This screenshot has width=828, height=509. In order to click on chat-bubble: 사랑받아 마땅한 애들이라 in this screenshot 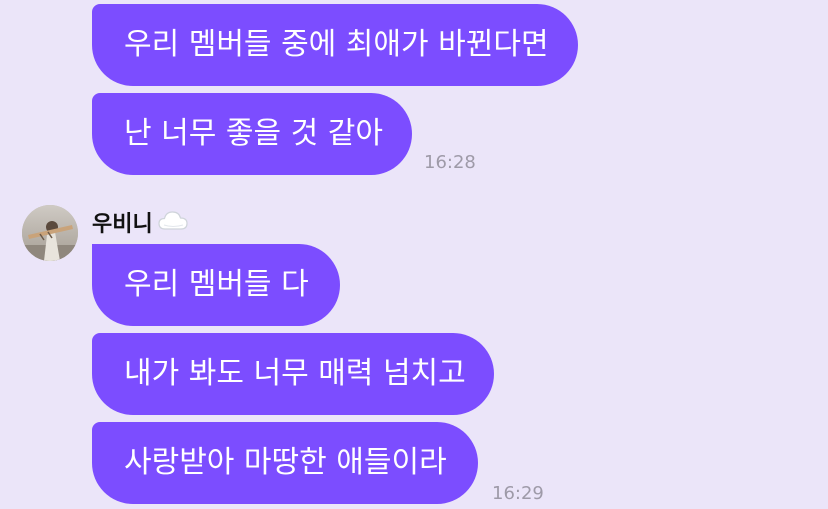, I will do `click(285, 463)`.